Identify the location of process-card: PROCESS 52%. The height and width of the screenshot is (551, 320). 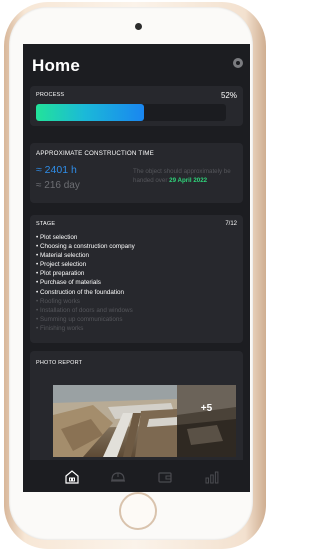
(136, 106).